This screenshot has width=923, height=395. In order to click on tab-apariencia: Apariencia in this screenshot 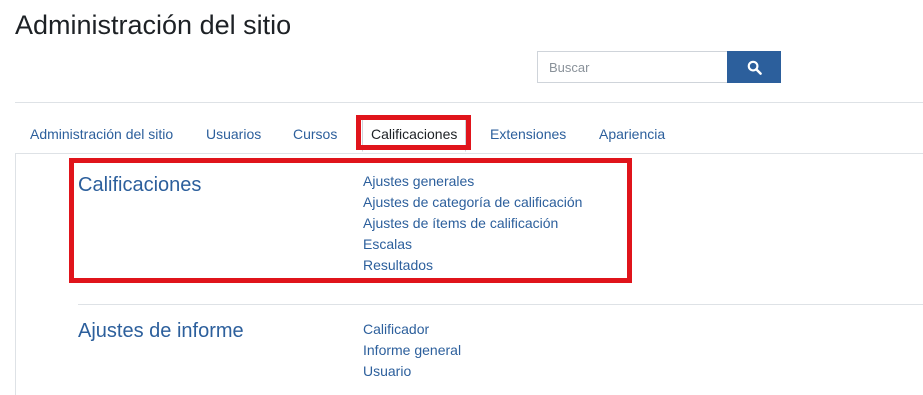, I will do `click(632, 134)`.